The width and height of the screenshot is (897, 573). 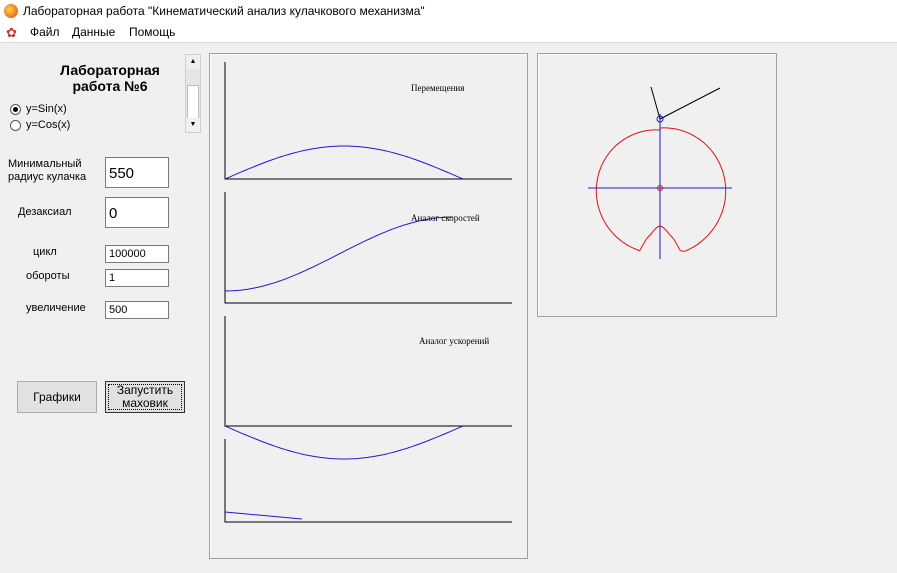 What do you see at coordinates (47, 170) in the screenshot?
I see `min-radius-label: Минимальный радиус кулачка` at bounding box center [47, 170].